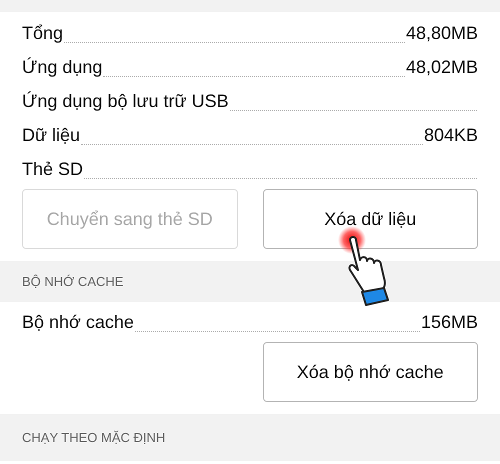 The width and height of the screenshot is (500, 464). What do you see at coordinates (53, 169) in the screenshot?
I see `row-label: Thẻ SD` at bounding box center [53, 169].